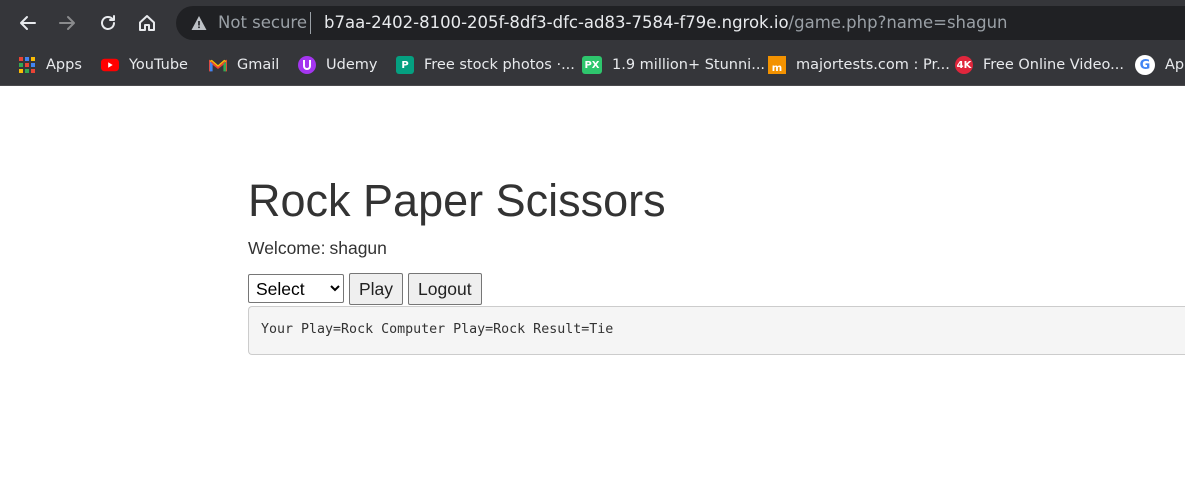  Describe the element at coordinates (147, 23) in the screenshot. I see `home-icon` at that location.